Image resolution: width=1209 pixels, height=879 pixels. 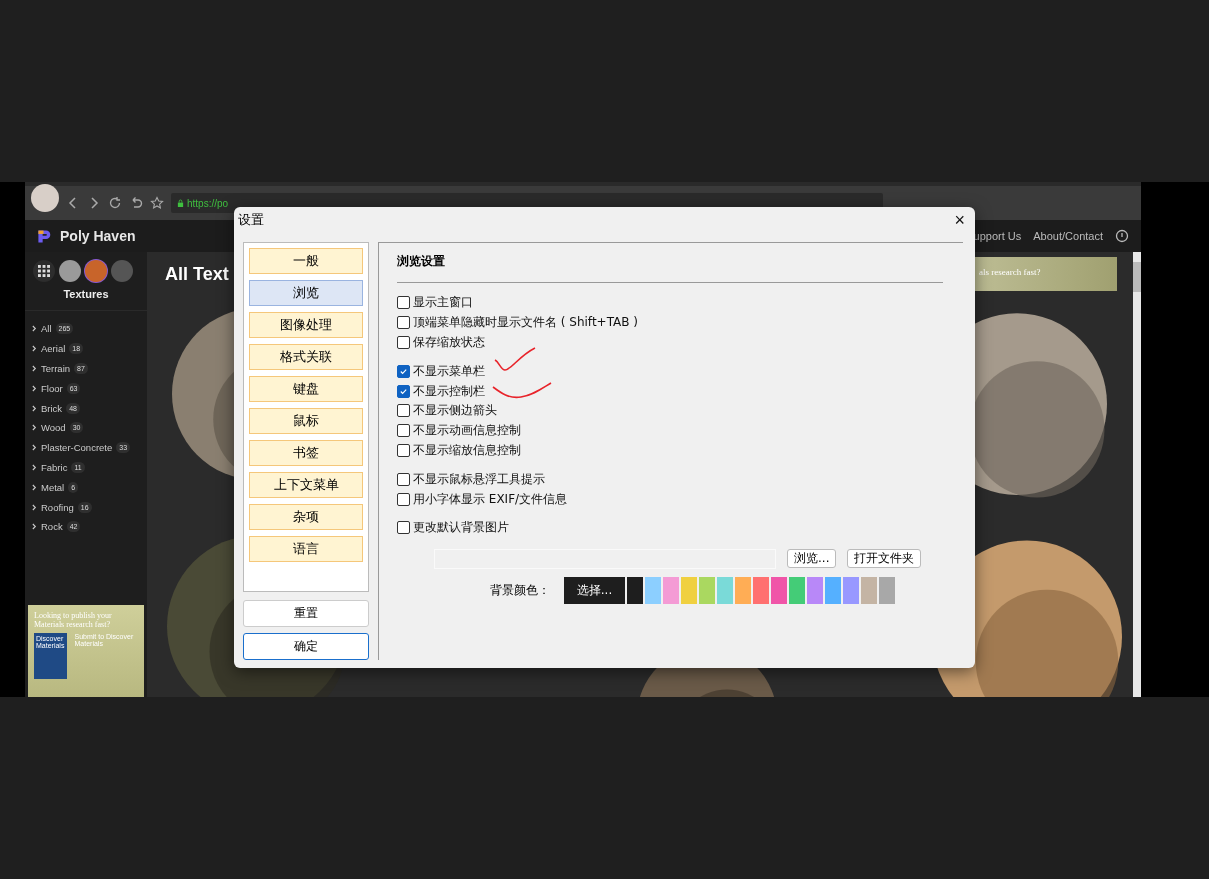 I want to click on category-link: All, so click(x=46, y=329).